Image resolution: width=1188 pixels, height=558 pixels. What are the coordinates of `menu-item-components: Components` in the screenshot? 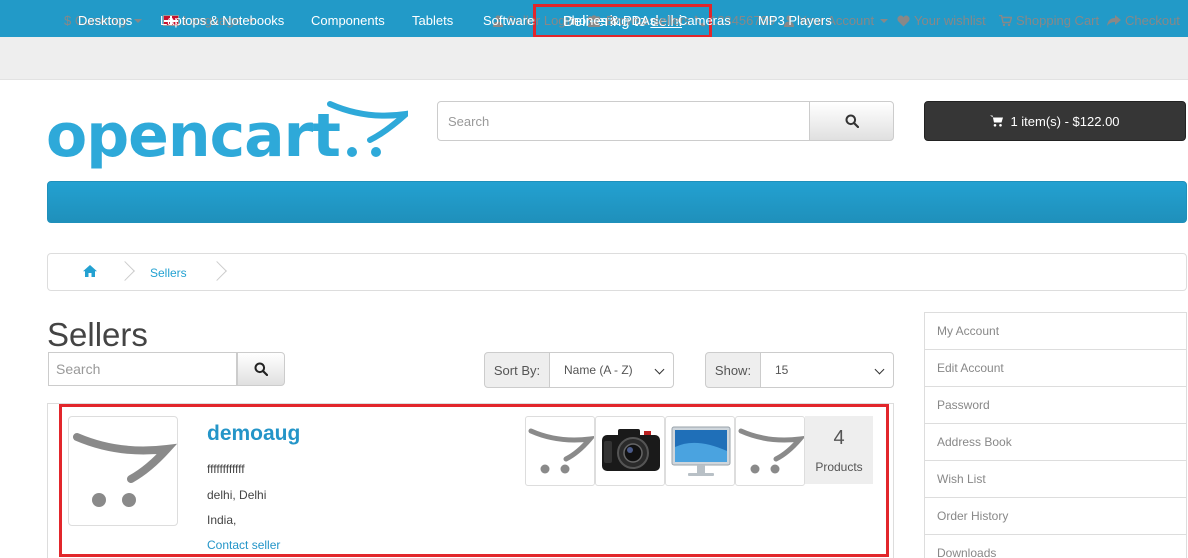 It's located at (348, 20).